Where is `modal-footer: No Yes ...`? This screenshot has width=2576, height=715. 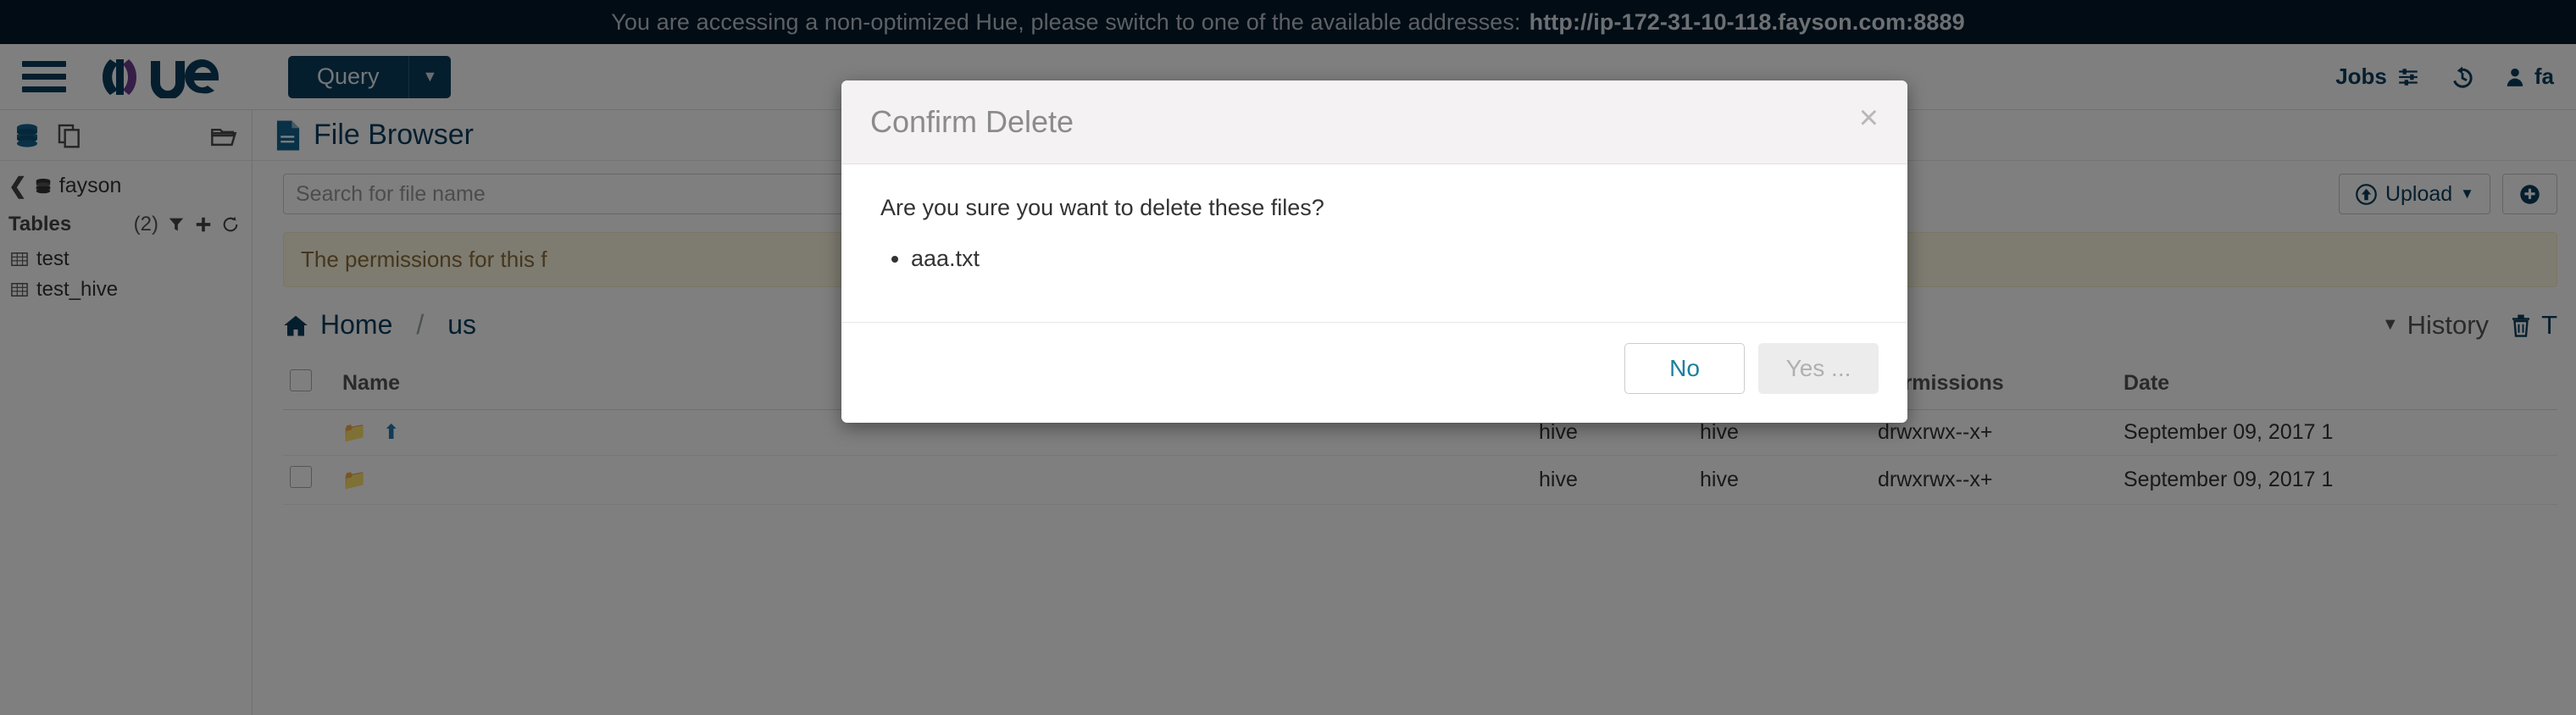 modal-footer: No Yes ... is located at coordinates (1374, 372).